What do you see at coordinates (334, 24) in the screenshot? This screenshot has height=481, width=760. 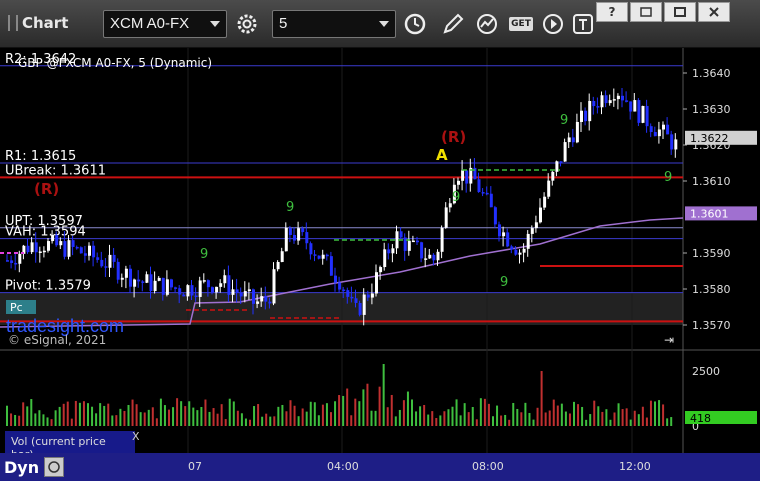 I see `interval-input: 5` at bounding box center [334, 24].